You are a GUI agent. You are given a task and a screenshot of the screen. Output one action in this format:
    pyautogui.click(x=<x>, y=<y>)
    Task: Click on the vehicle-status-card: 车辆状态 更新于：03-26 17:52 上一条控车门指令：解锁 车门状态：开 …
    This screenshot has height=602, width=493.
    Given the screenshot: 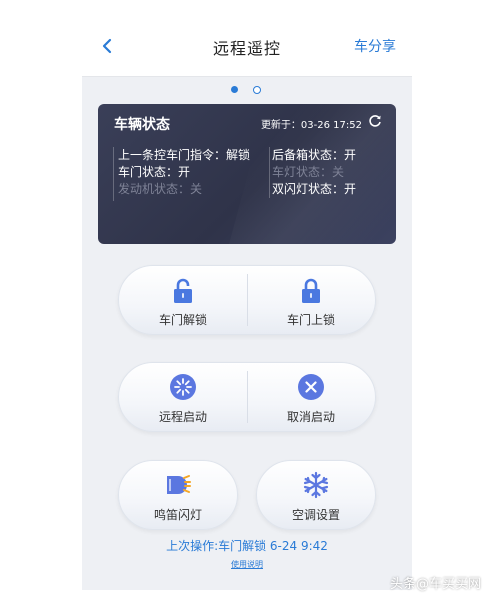 What is the action you would take?
    pyautogui.click(x=247, y=174)
    